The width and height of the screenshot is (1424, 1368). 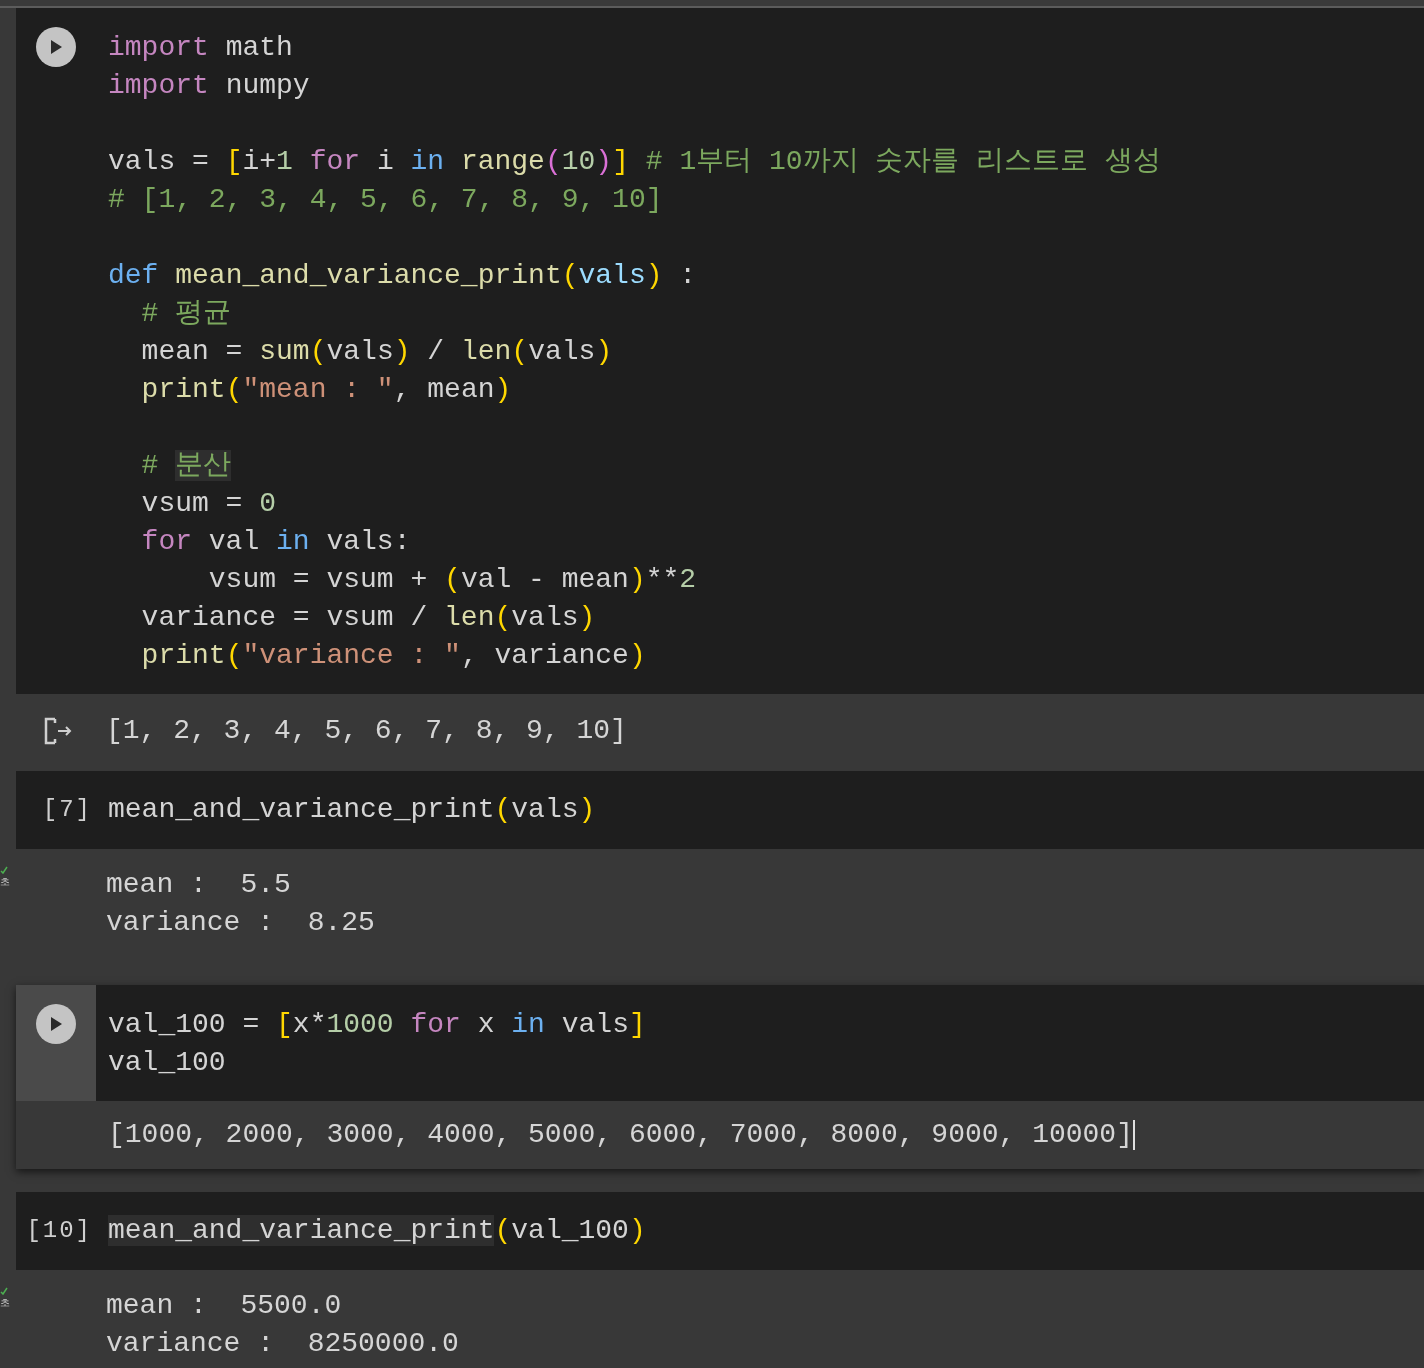 What do you see at coordinates (209, 86) in the screenshot?
I see `code-line: import numpy` at bounding box center [209, 86].